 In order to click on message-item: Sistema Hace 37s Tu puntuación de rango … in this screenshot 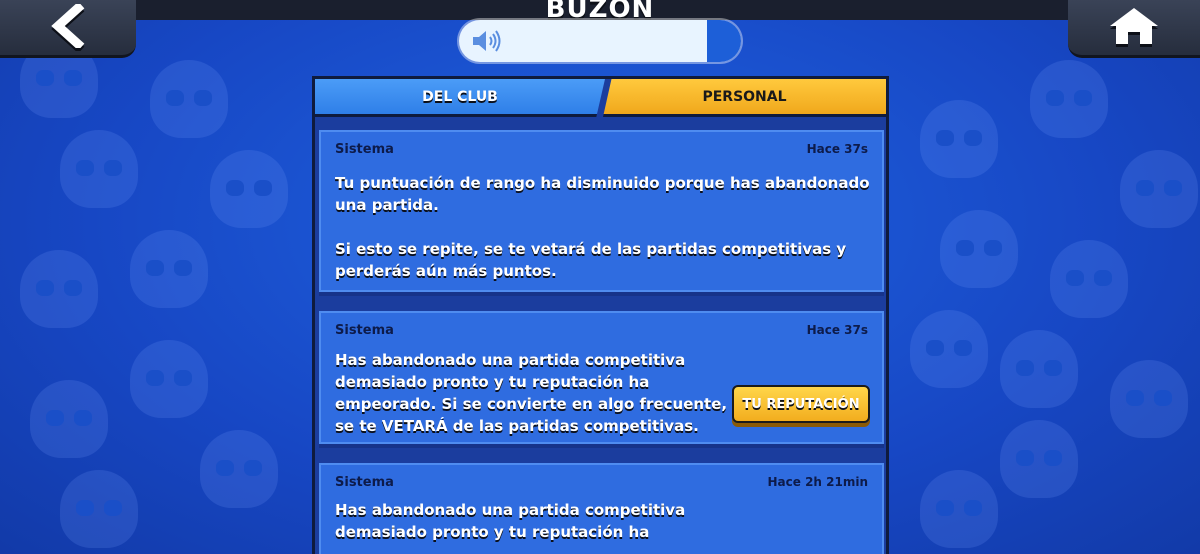, I will do `click(601, 211)`.